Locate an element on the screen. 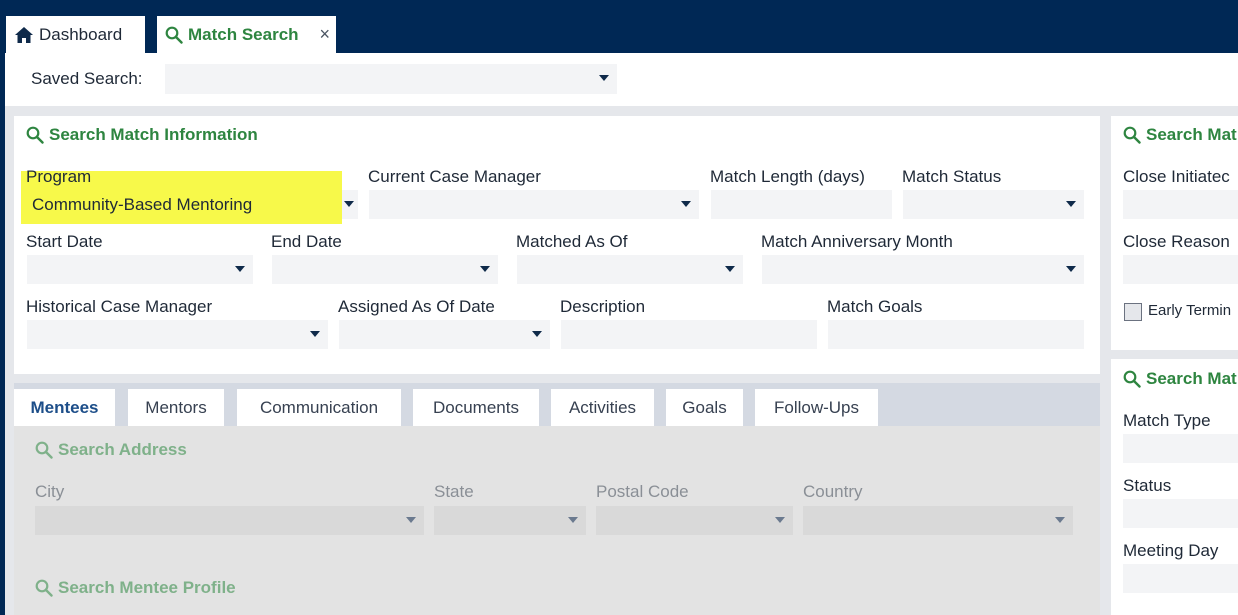 This screenshot has width=1238, height=615. match-status-select is located at coordinates (993, 204).